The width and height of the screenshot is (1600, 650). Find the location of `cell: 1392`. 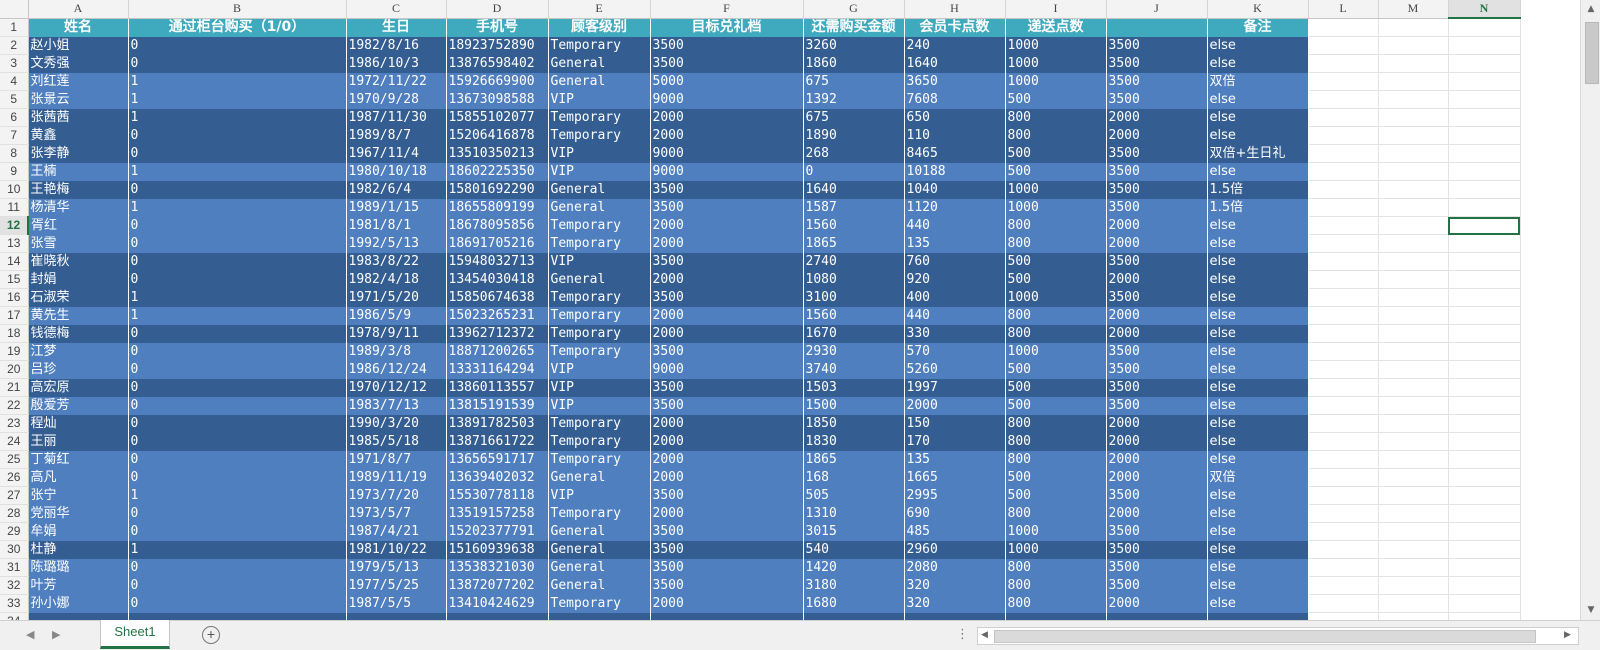

cell: 1392 is located at coordinates (854, 99).